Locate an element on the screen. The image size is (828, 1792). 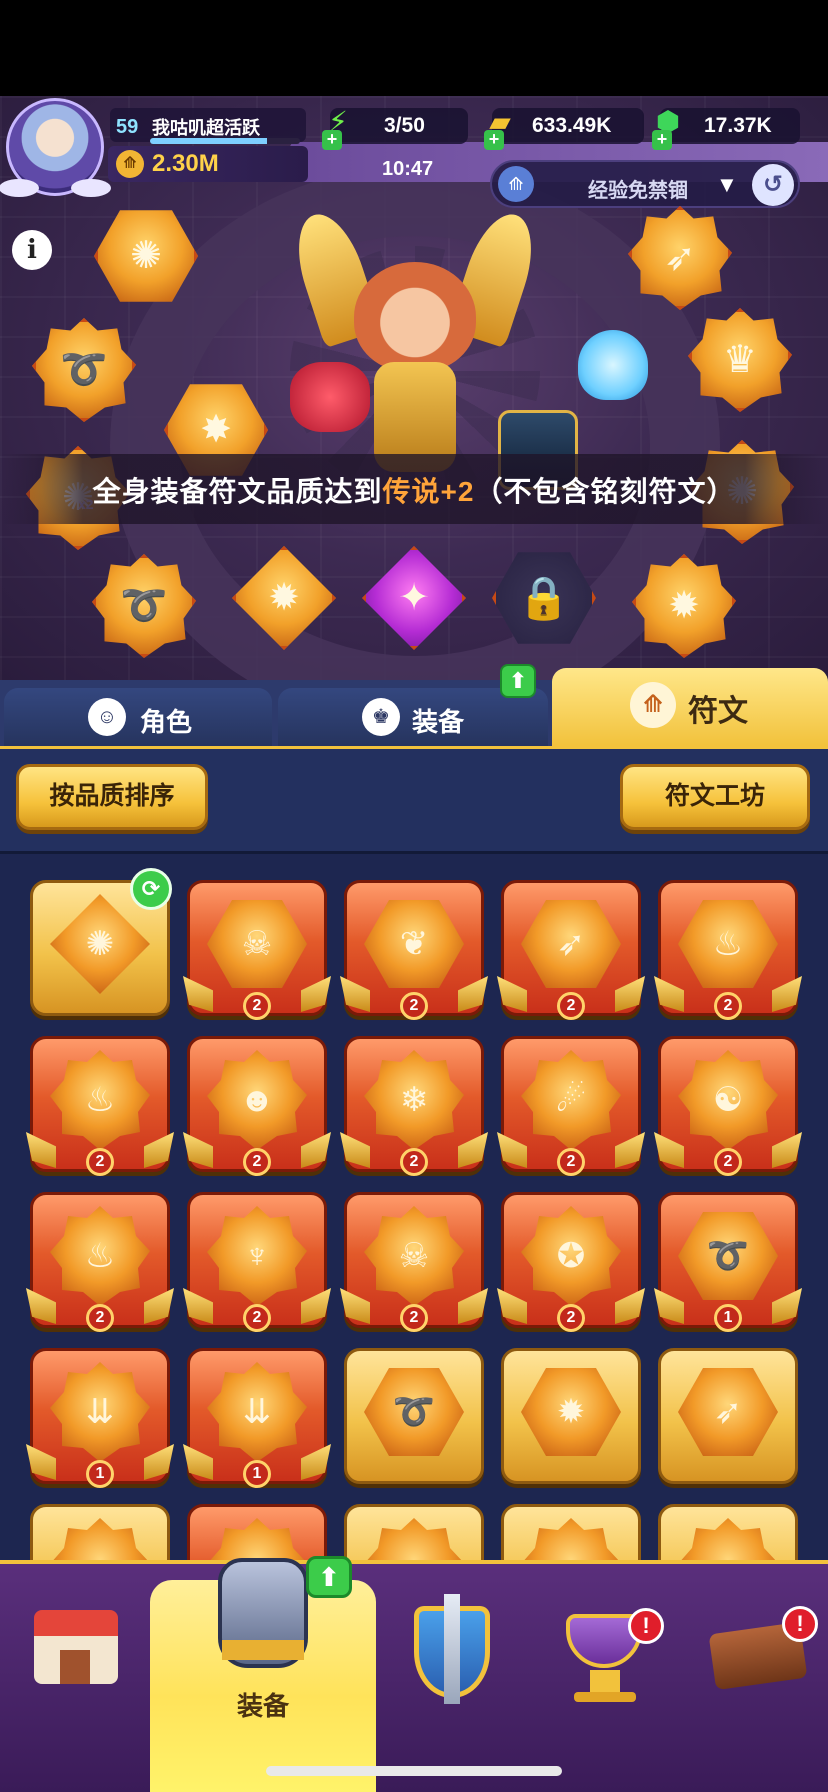
status-bar is located at coordinates (414, 48).